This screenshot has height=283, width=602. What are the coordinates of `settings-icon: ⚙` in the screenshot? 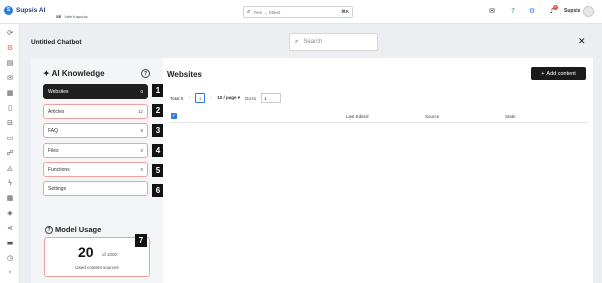 It's located at (532, 11).